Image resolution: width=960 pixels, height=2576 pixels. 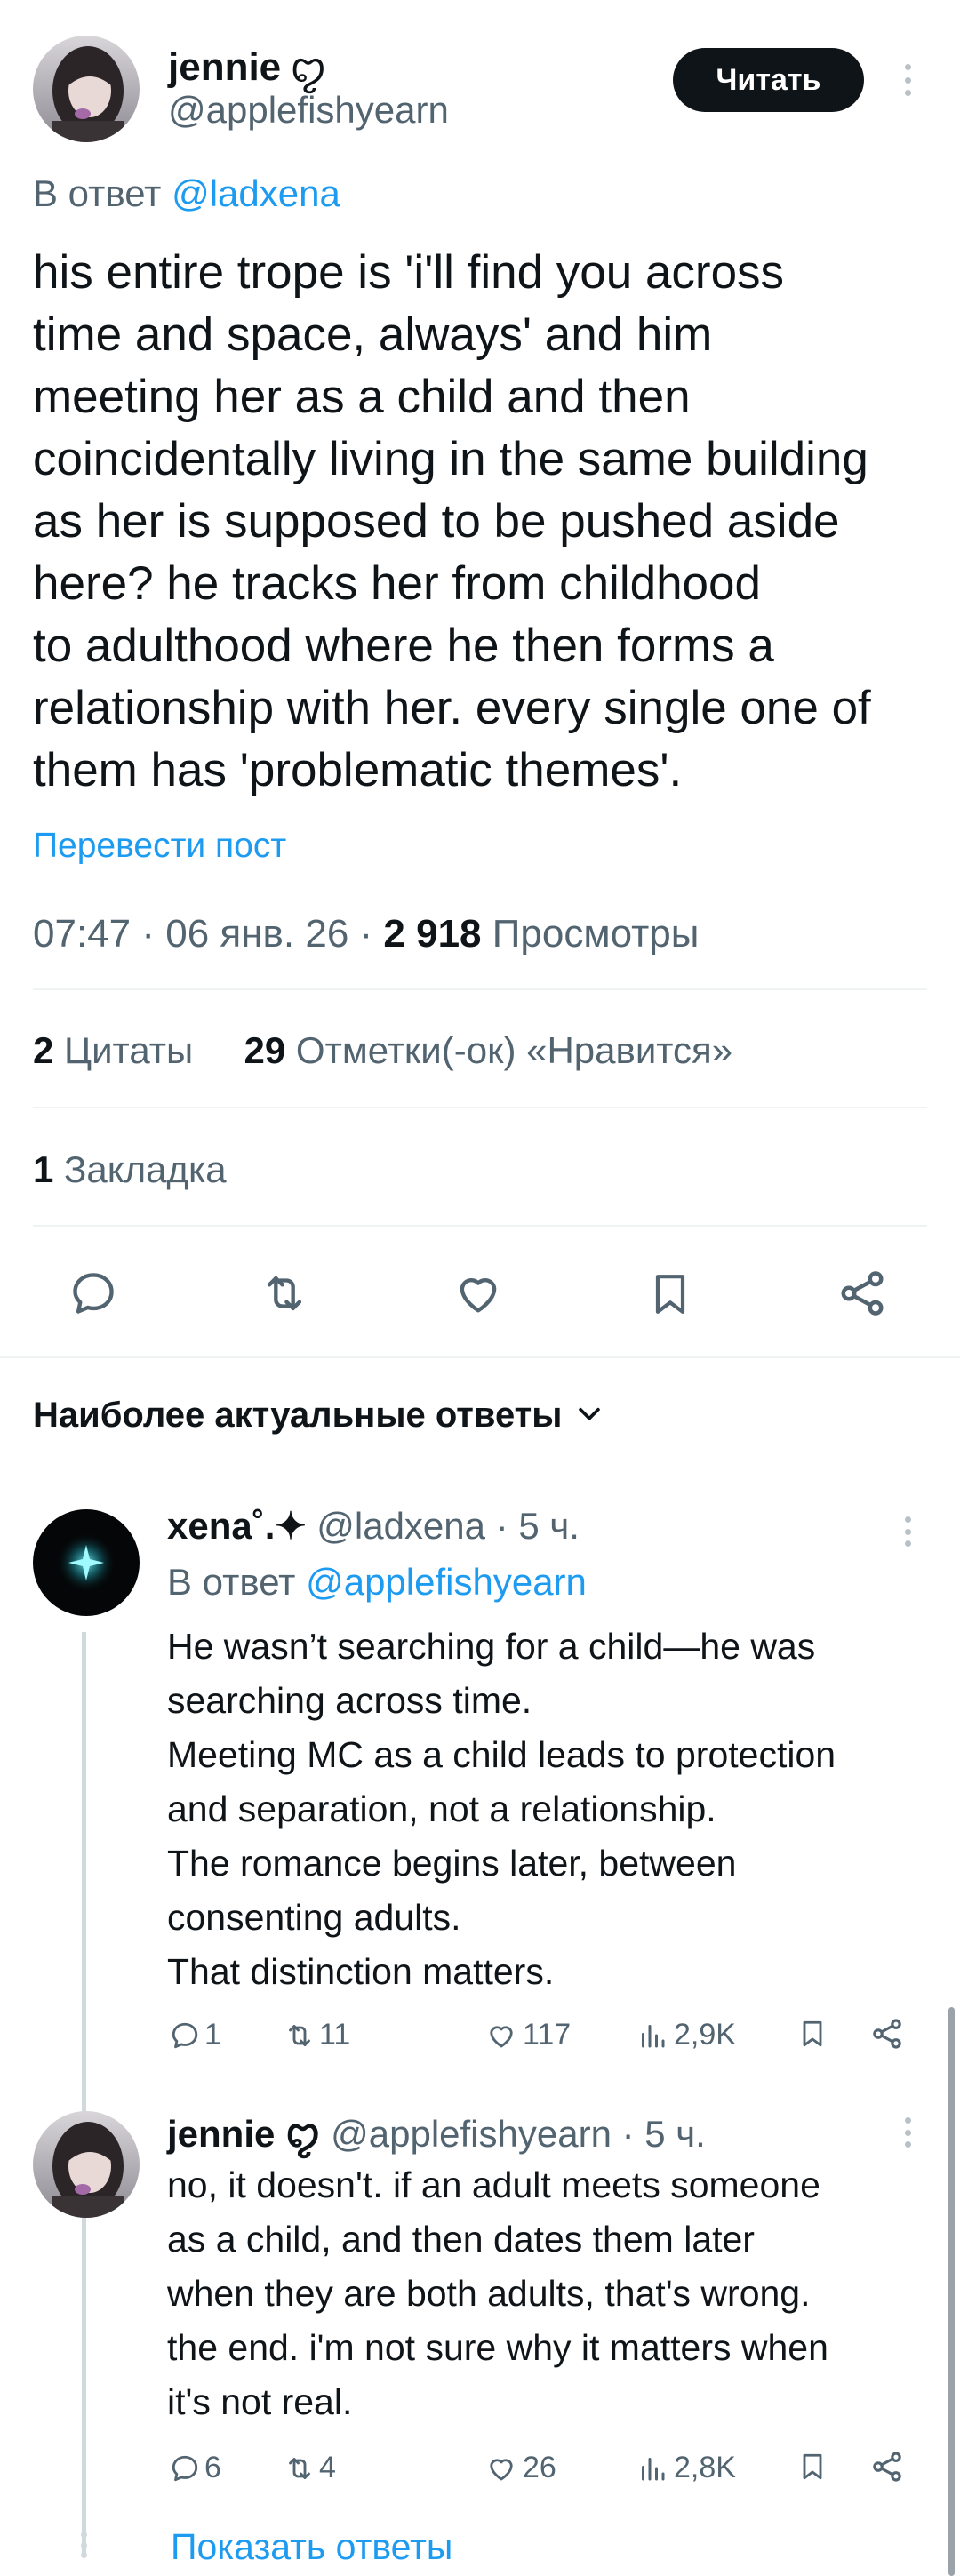 What do you see at coordinates (298, 1415) in the screenshot?
I see `replies-header: Наиболее актуальные ответы` at bounding box center [298, 1415].